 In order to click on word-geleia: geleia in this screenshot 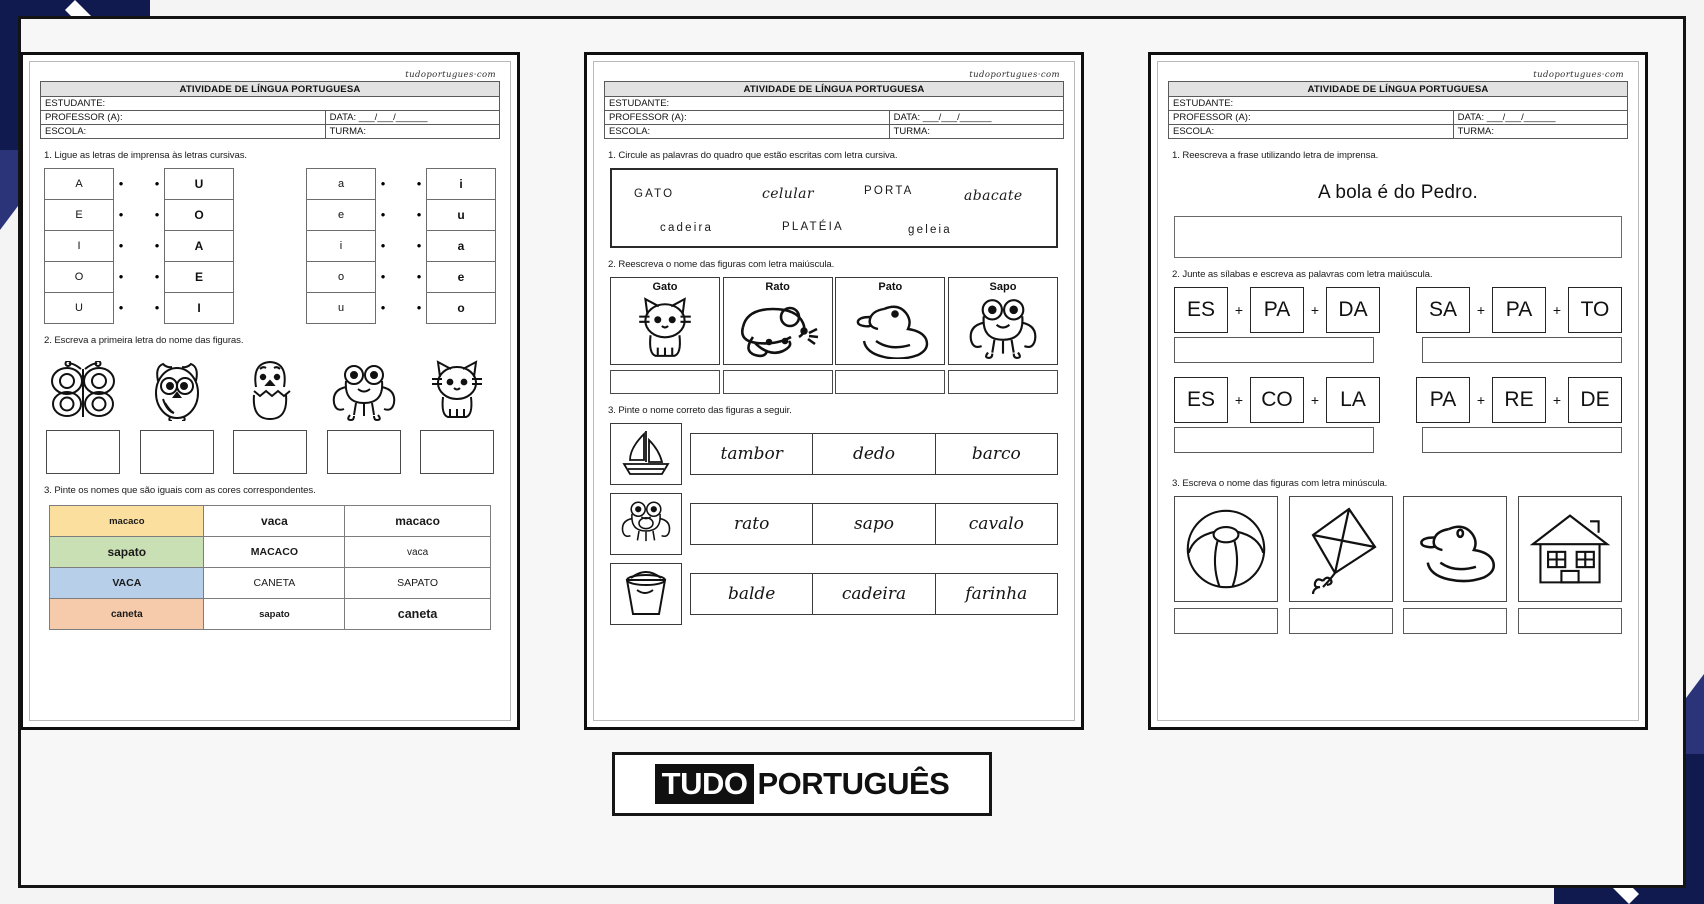, I will do `click(930, 230)`.